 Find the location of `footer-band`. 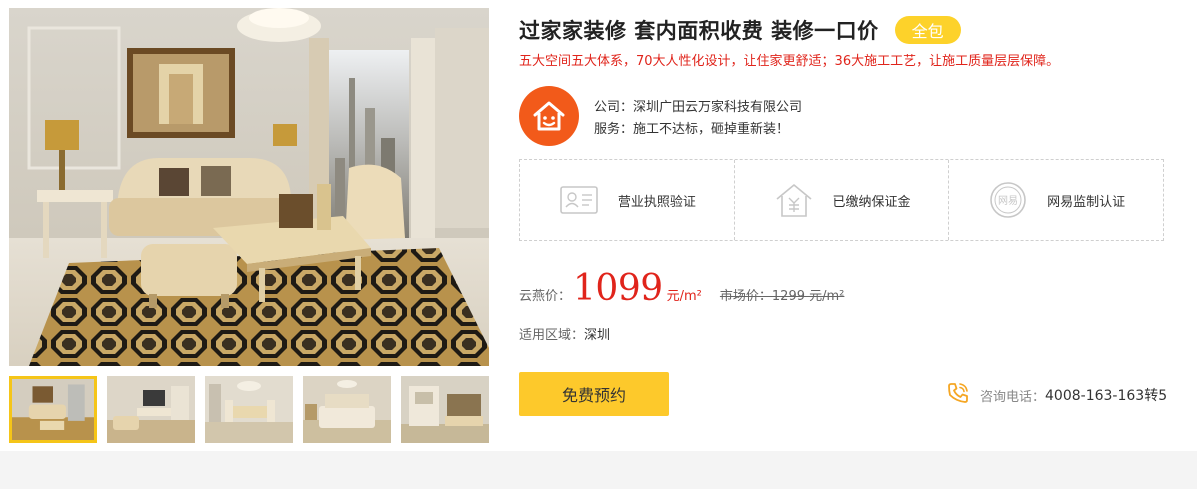

footer-band is located at coordinates (598, 470).